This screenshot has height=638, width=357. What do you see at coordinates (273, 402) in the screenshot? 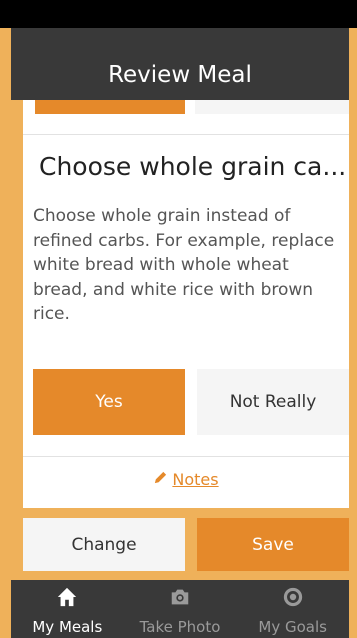
I see `not-really-button: Not Really` at bounding box center [273, 402].